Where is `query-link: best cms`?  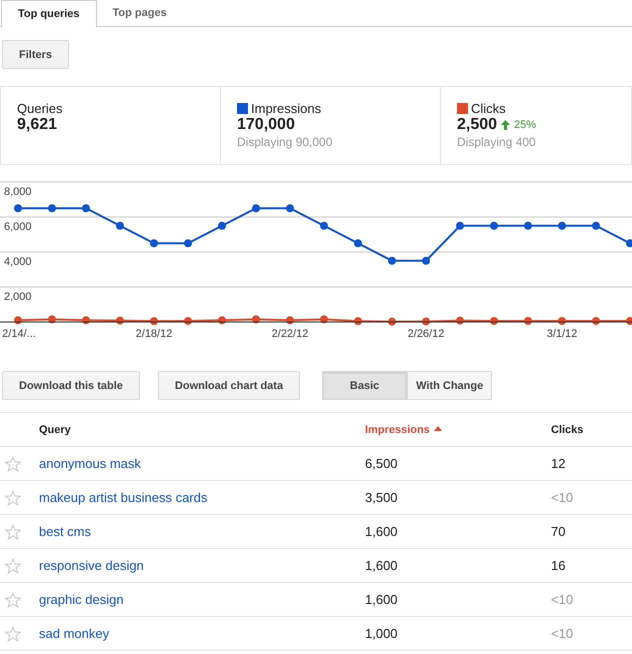
query-link: best cms is located at coordinates (65, 531).